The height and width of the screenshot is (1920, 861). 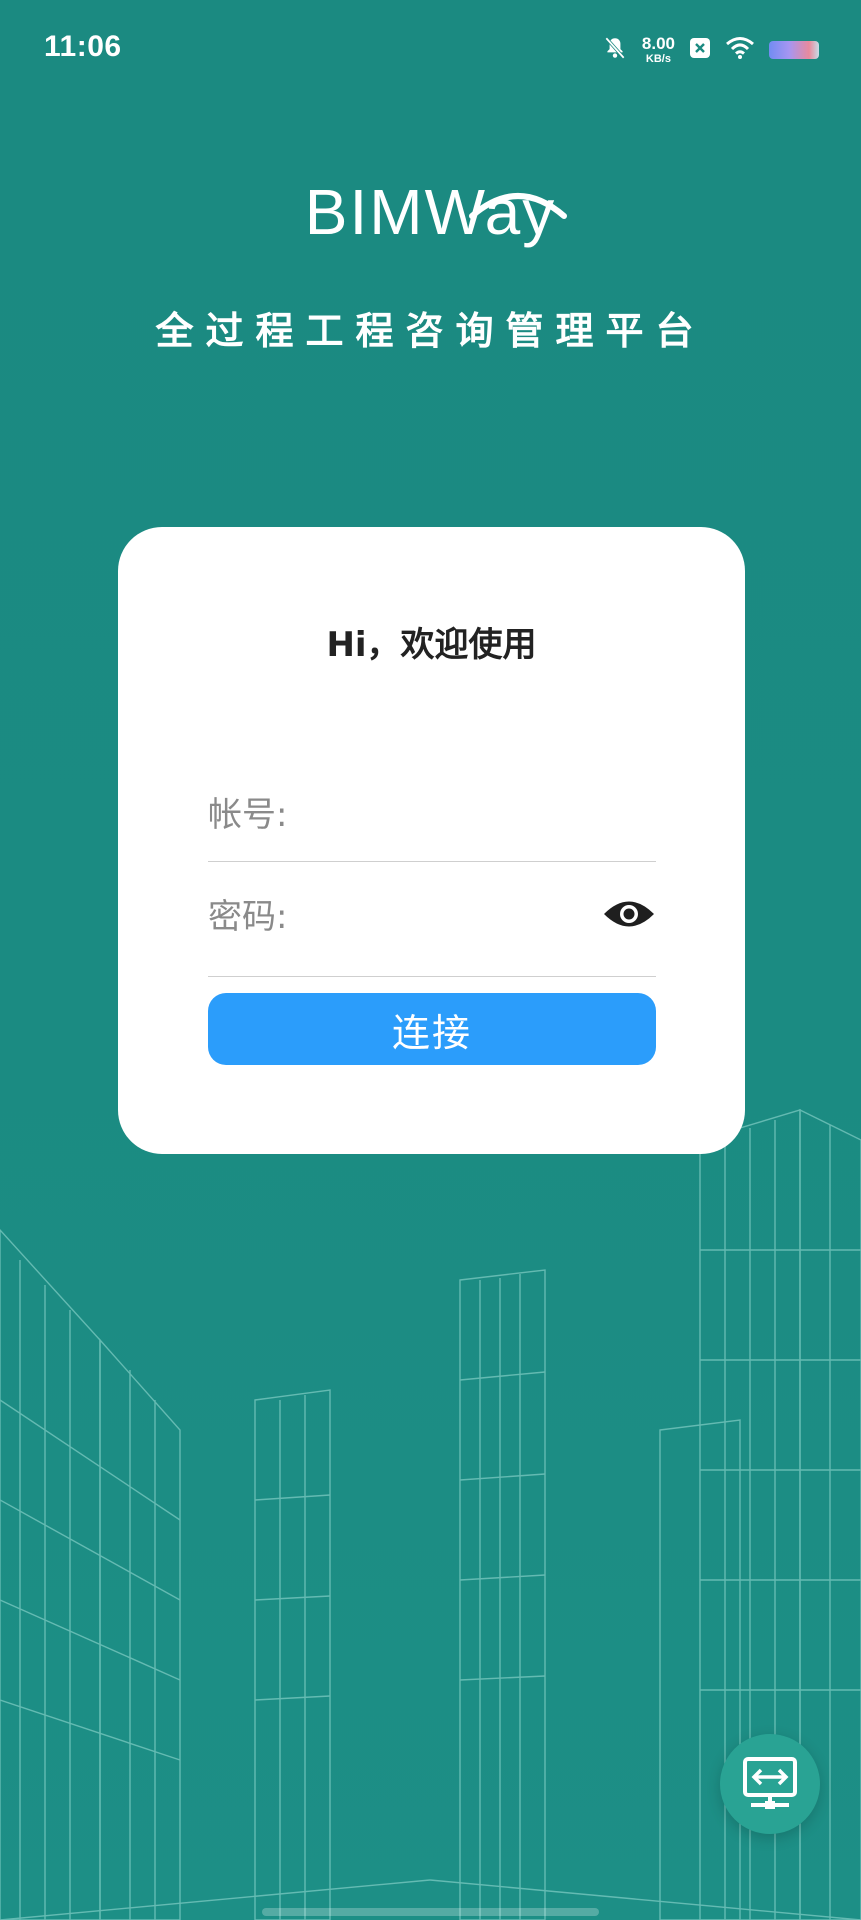 I want to click on connect-button: 连接, so click(x=432, y=1029).